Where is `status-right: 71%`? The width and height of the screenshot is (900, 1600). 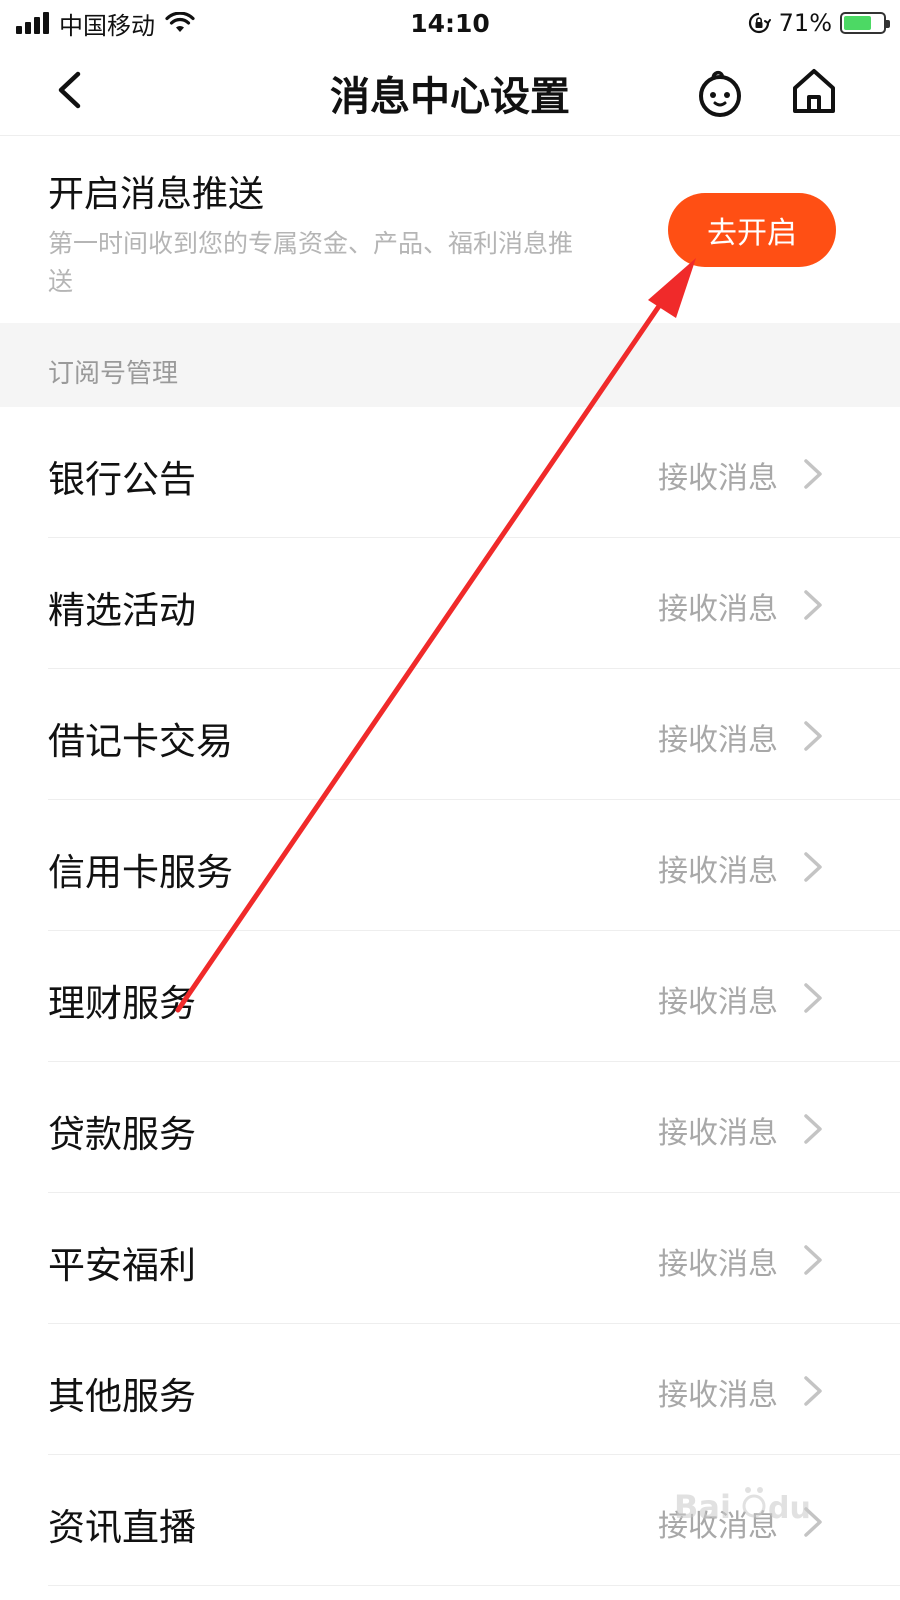
status-right: 71% is located at coordinates (818, 23).